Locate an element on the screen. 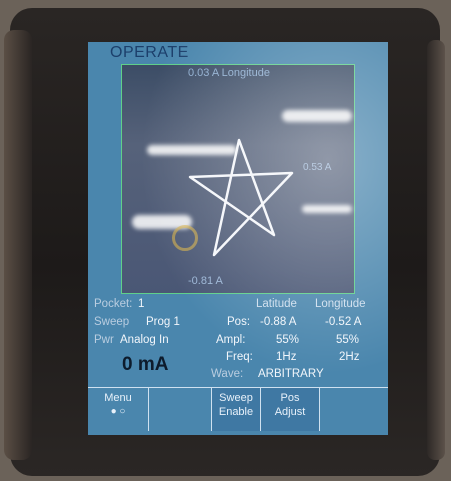  ampl-longitude: 55% is located at coordinates (348, 340).